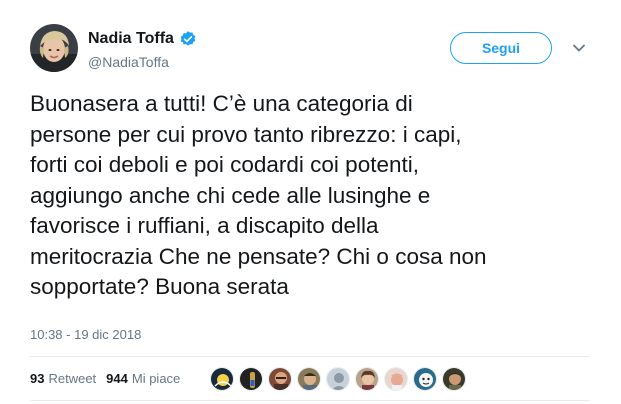 This screenshot has height=404, width=621. What do you see at coordinates (105, 378) in the screenshot?
I see `tweet-stats: 93 Retweet 944 Mi piace` at bounding box center [105, 378].